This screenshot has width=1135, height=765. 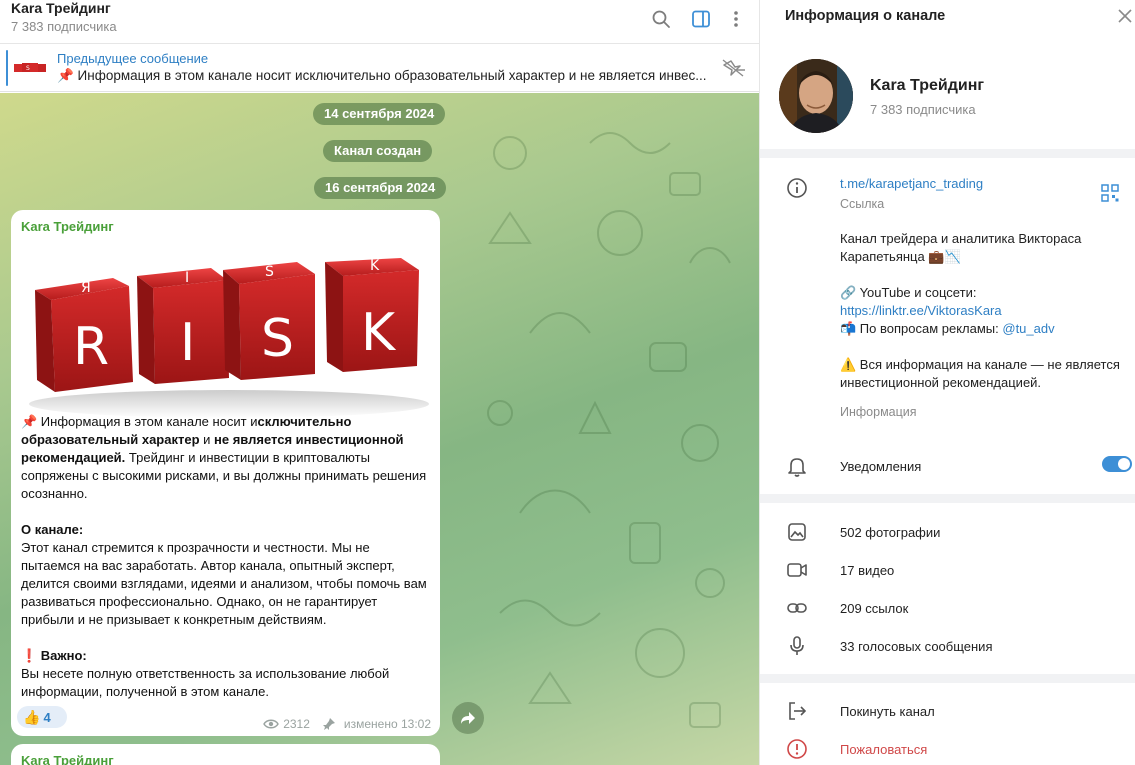 What do you see at coordinates (661, 19) in the screenshot?
I see `search-icon` at bounding box center [661, 19].